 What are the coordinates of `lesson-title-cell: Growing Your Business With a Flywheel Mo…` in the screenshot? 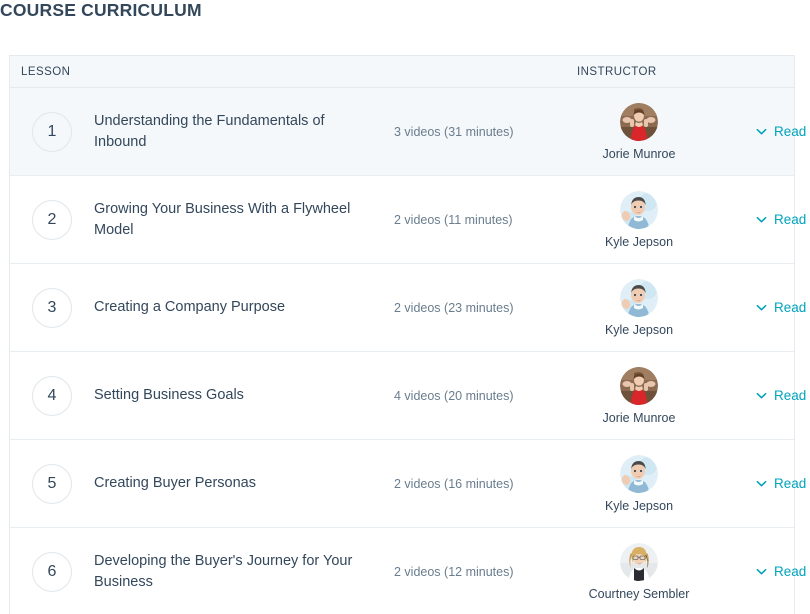 It's located at (244, 220).